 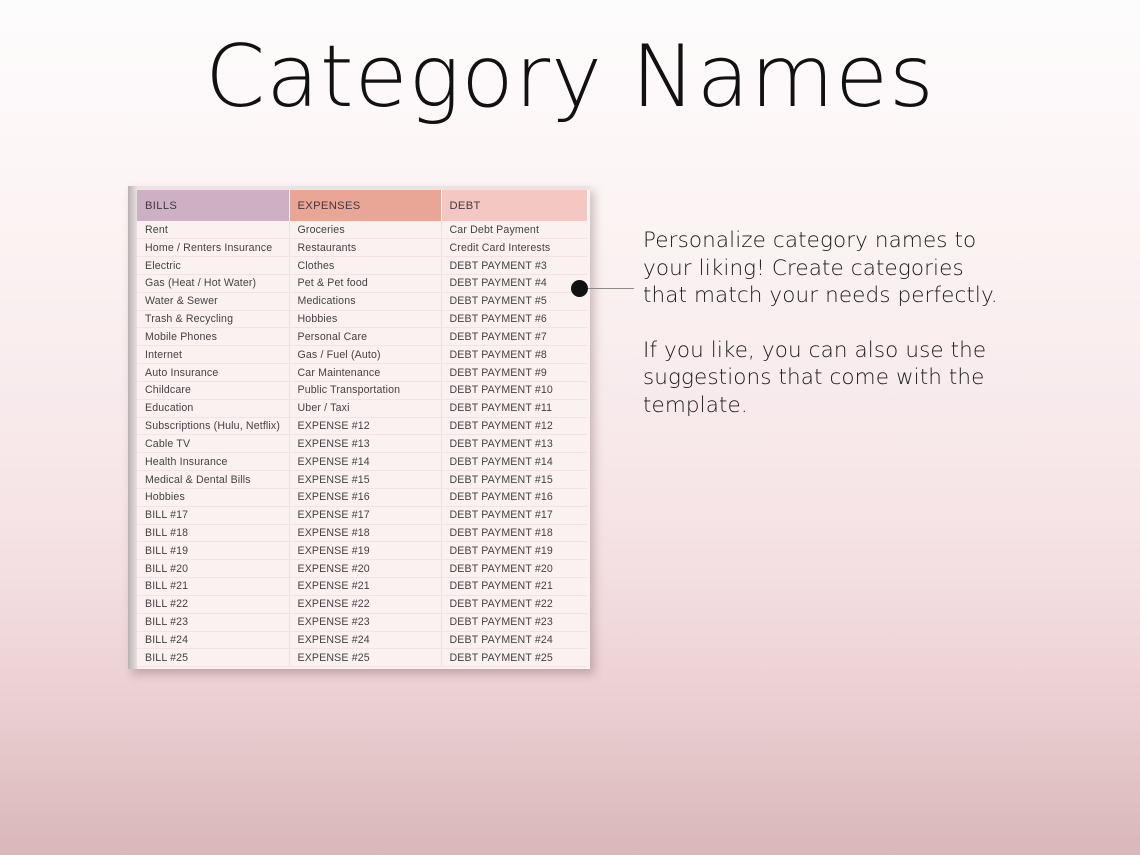 I want to click on cell-bills: BILL #20, so click(x=213, y=569).